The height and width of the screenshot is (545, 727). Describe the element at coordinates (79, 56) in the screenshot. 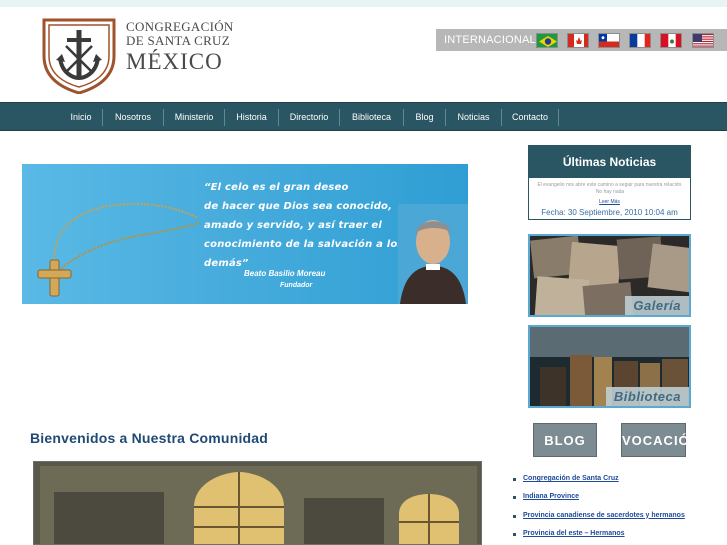

I see `cross-anchors-emblem-icon` at that location.